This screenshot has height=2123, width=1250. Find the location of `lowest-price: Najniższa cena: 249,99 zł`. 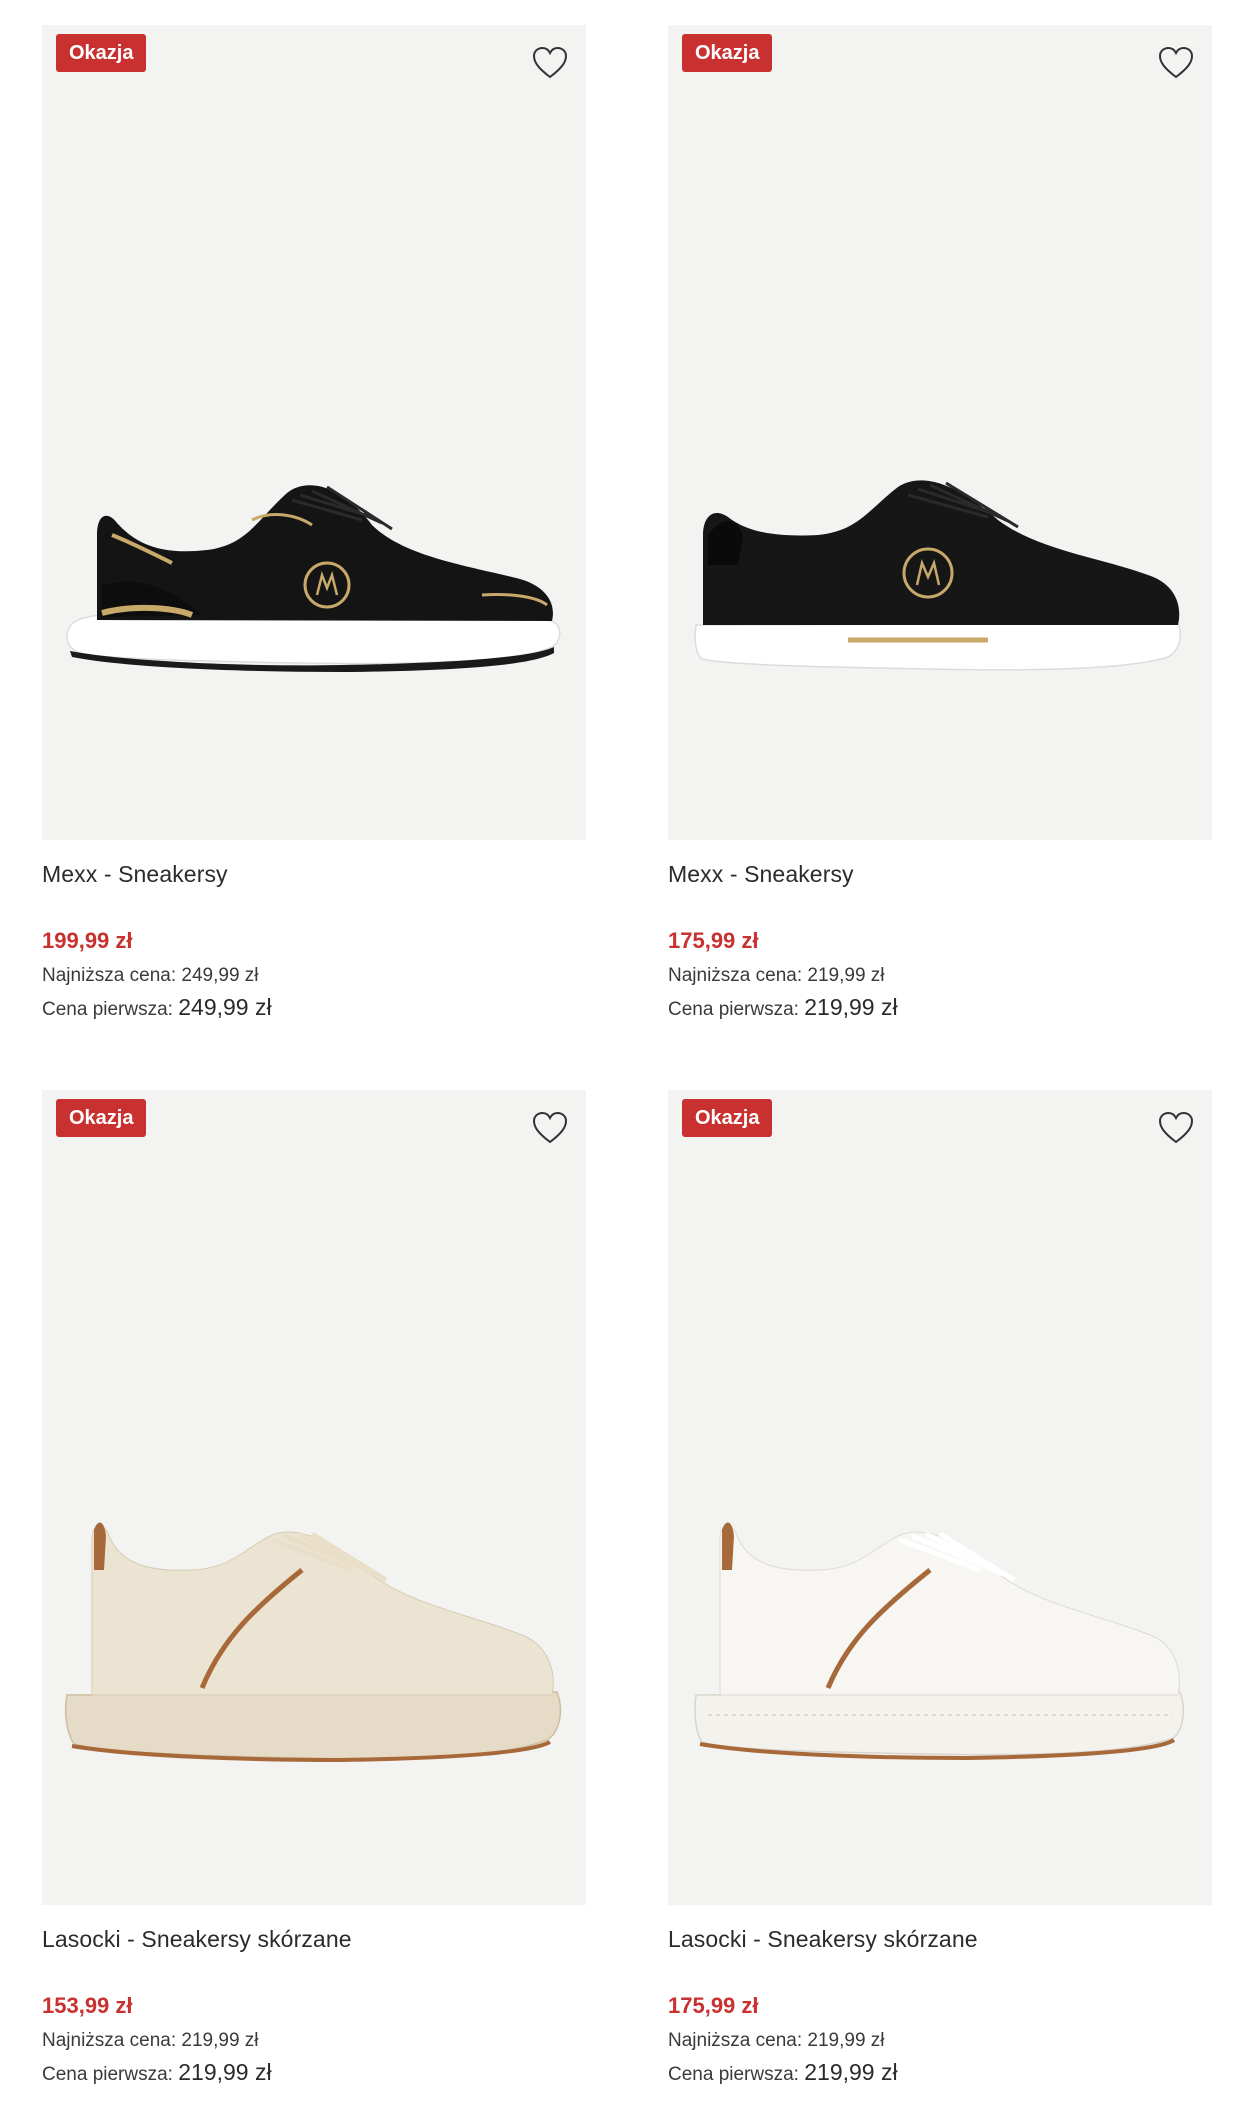

lowest-price: Najniższa cena: 249,99 zł is located at coordinates (314, 976).